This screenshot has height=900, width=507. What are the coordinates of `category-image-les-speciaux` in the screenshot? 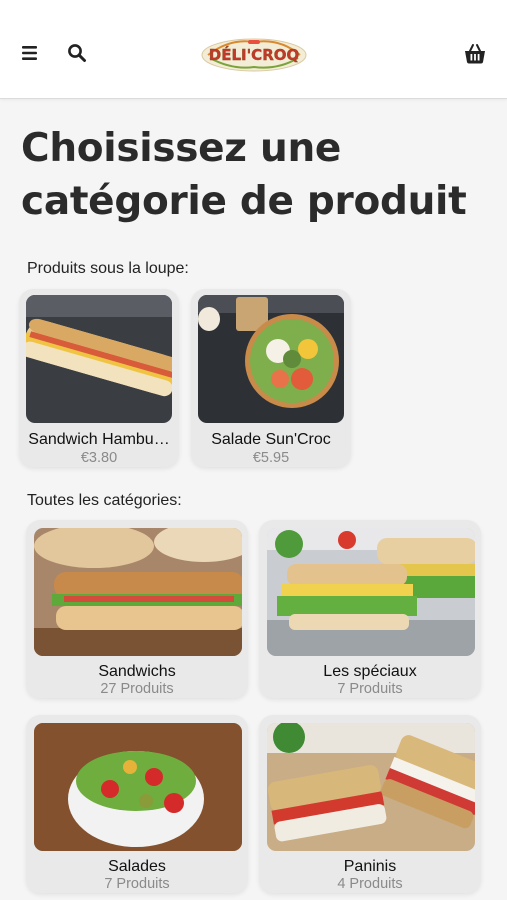 It's located at (371, 592).